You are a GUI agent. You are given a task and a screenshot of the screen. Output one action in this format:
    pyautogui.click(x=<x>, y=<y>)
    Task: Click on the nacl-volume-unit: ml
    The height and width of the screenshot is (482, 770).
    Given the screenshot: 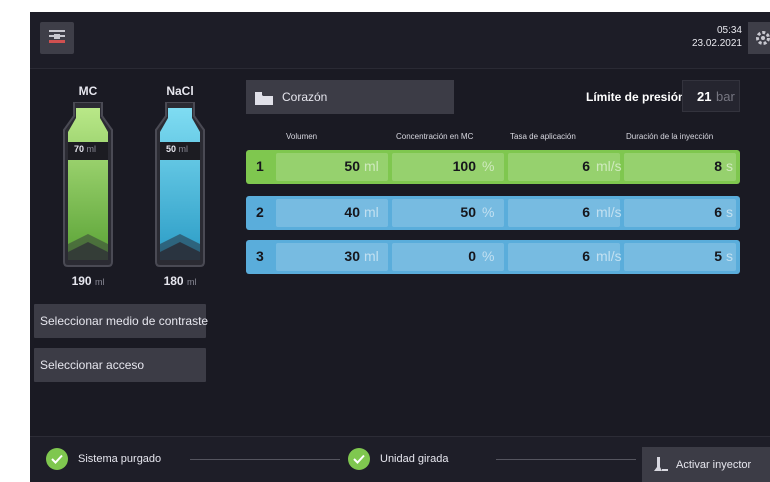 What is the action you would take?
    pyautogui.click(x=191, y=282)
    